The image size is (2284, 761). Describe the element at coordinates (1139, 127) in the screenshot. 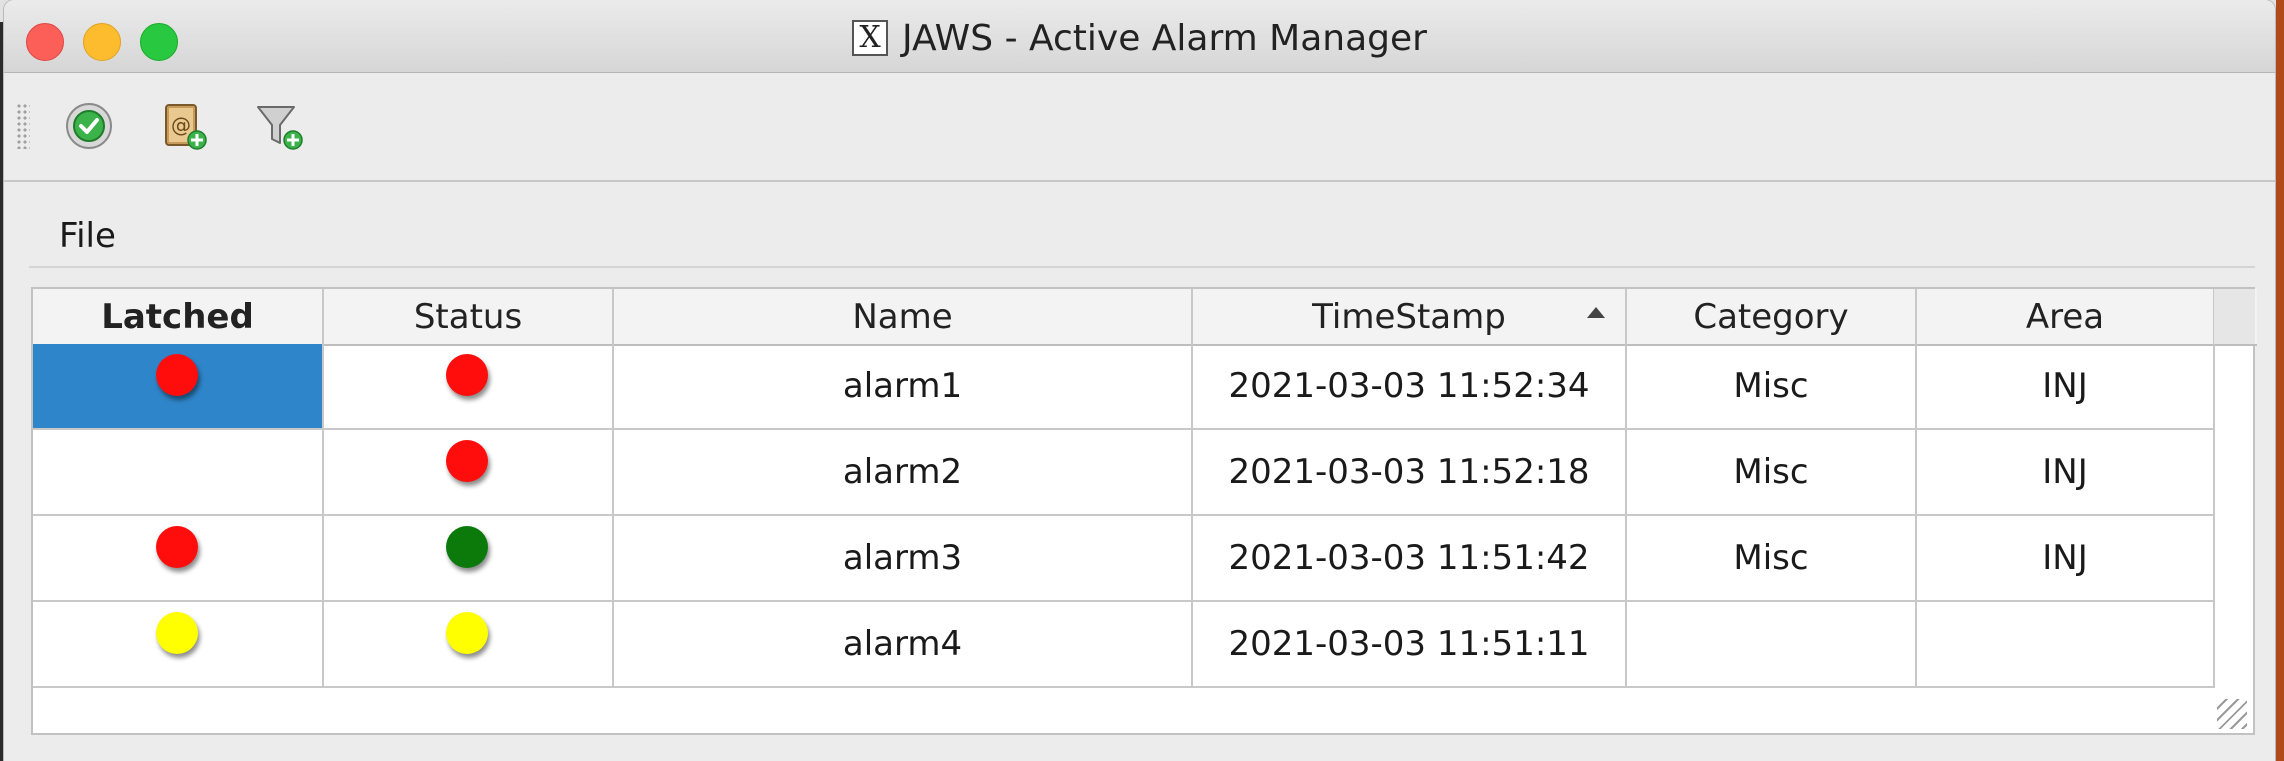

I see `toolbar: @` at that location.